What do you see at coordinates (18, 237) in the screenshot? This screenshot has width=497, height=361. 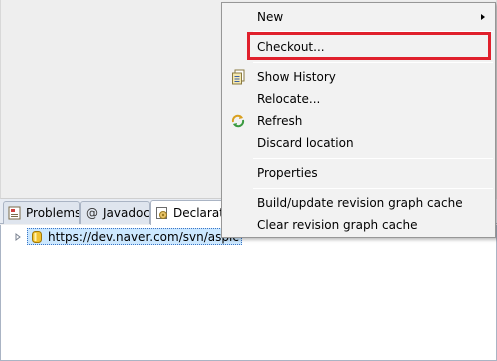 I see `expand-arrow-icon` at bounding box center [18, 237].